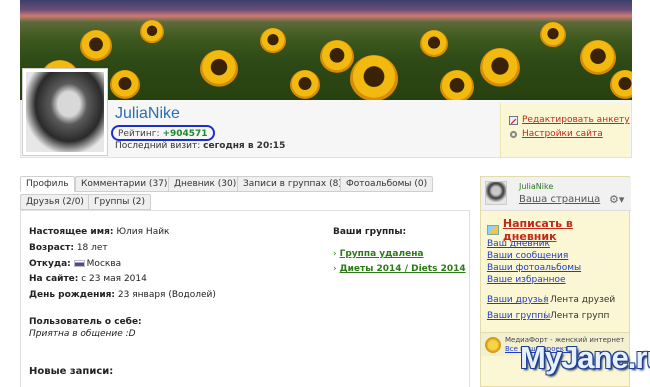 The image size is (650, 387). What do you see at coordinates (244, 146) in the screenshot?
I see `last-visit-value: сегодня в 20:15` at bounding box center [244, 146].